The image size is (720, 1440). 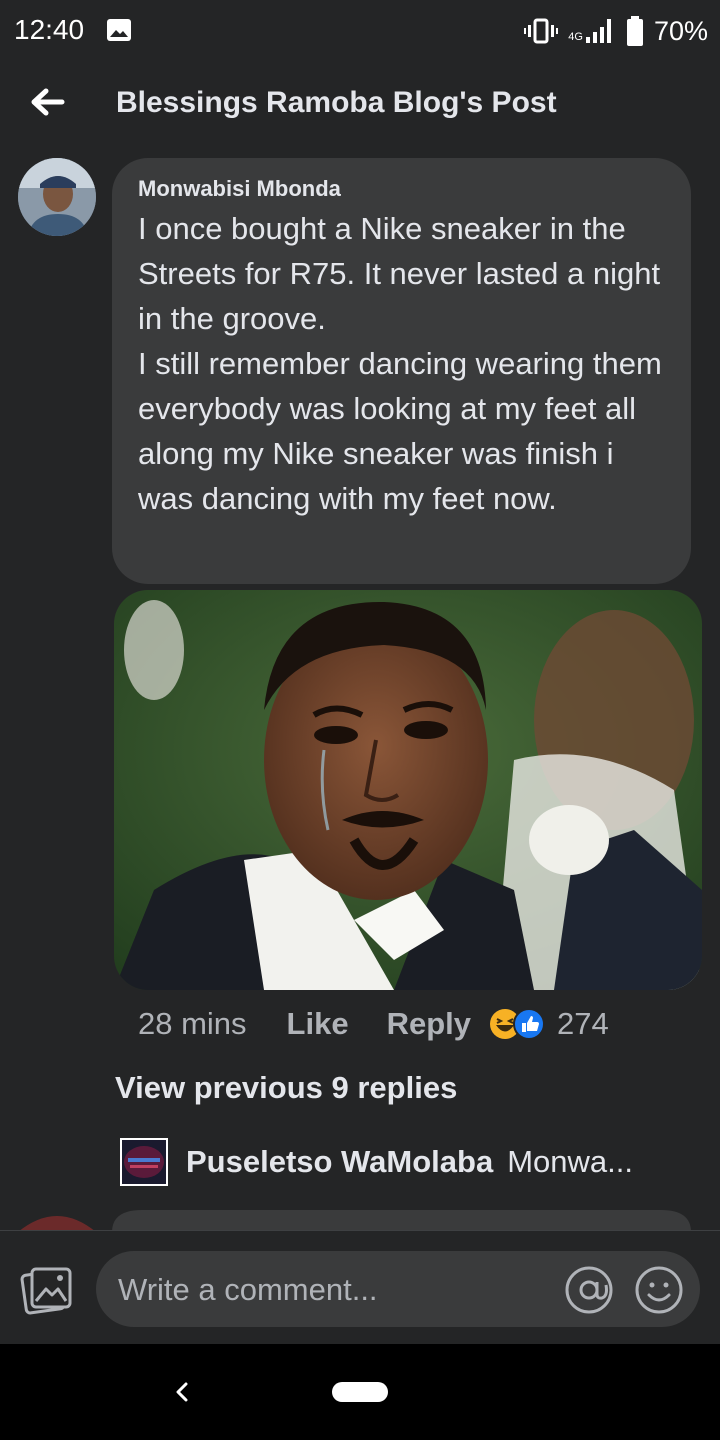 I want to click on avatar, so click(x=57, y=197).